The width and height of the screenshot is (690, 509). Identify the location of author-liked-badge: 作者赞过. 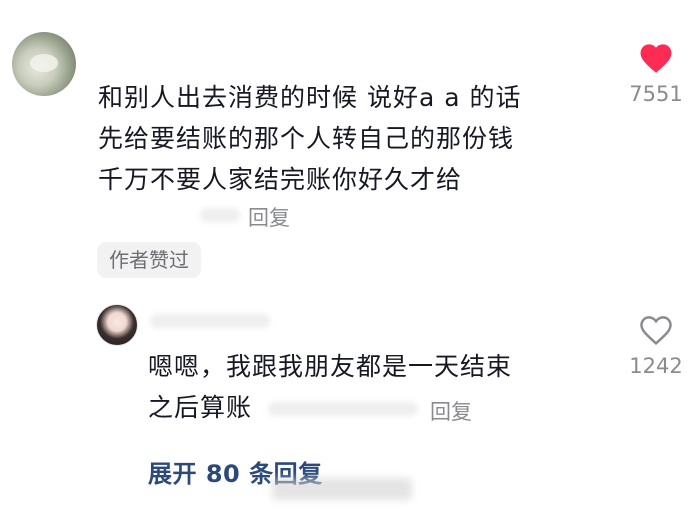
(149, 260).